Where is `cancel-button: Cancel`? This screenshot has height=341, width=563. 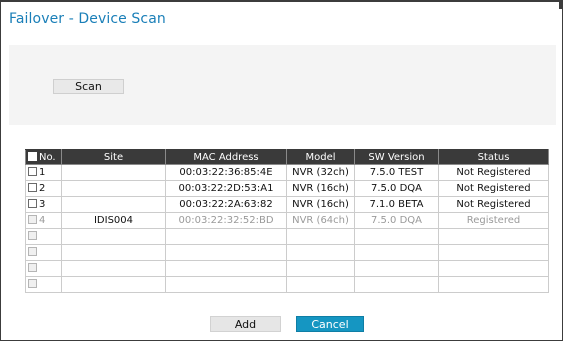
cancel-button: Cancel is located at coordinates (330, 324).